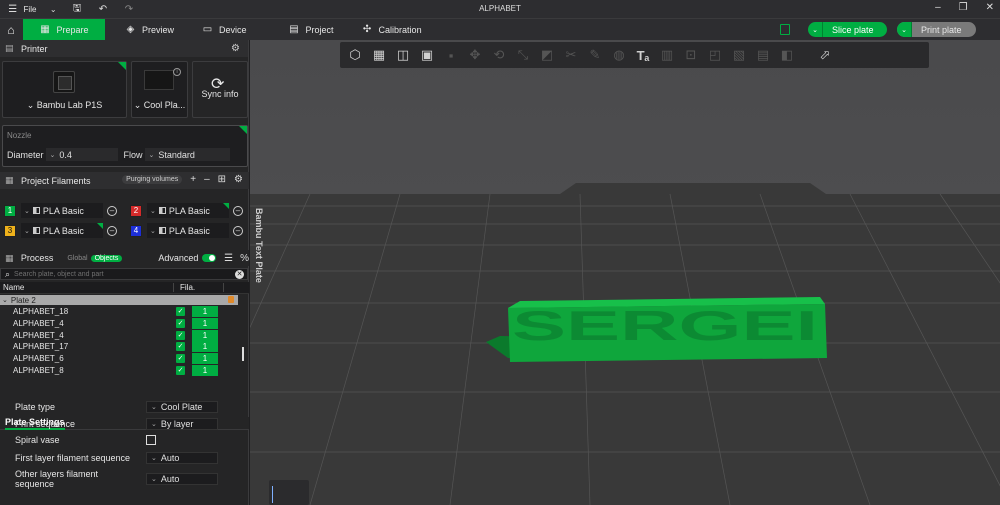  What do you see at coordinates (243, 354) in the screenshot?
I see `object-list-scrollbar` at bounding box center [243, 354].